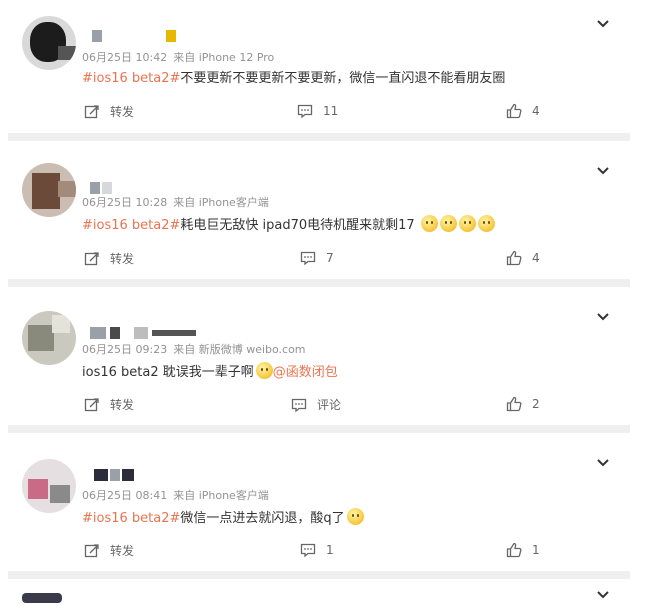 The image size is (655, 604). Describe the element at coordinates (329, 405) in the screenshot. I see `comment-label: 评论` at that location.